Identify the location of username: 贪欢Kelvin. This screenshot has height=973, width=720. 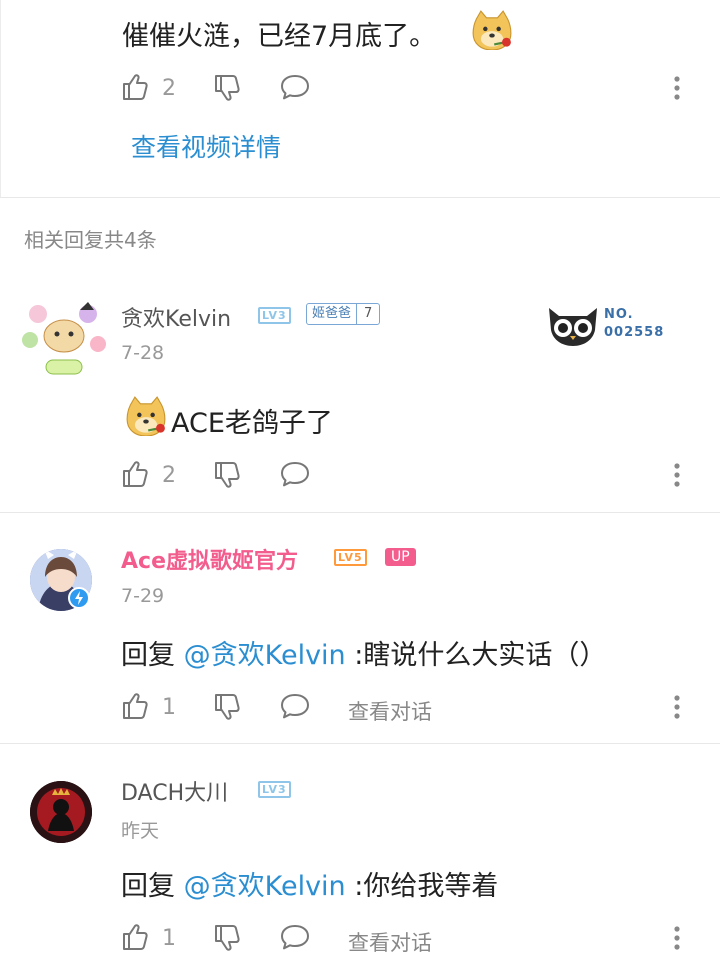
(176, 317).